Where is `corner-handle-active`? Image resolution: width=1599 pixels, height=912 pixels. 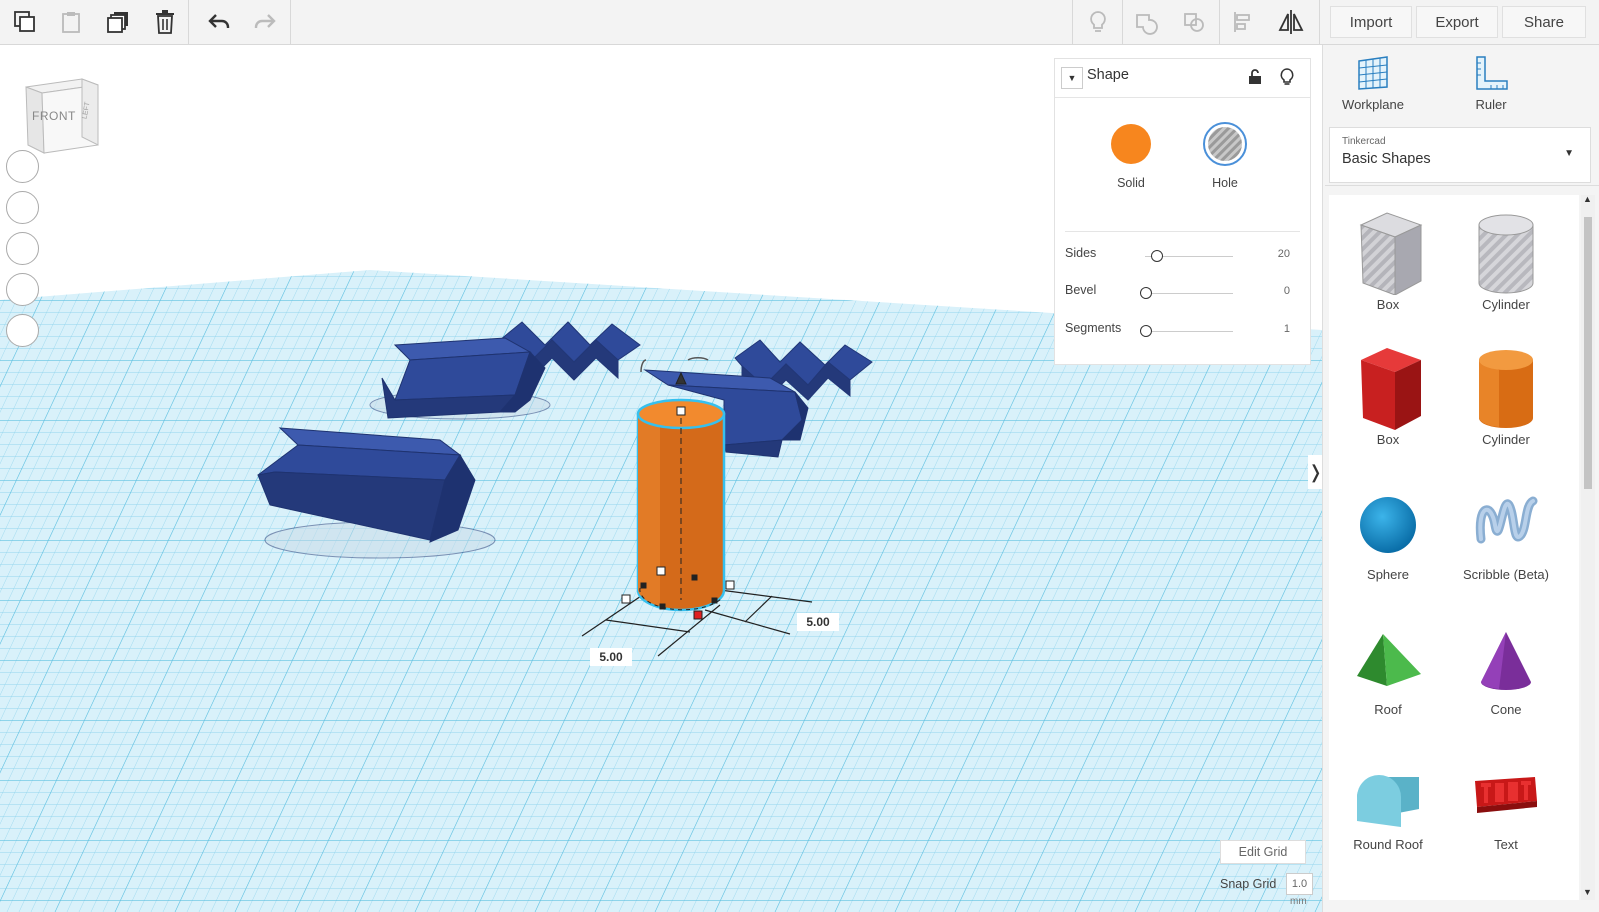 corner-handle-active is located at coordinates (698, 615).